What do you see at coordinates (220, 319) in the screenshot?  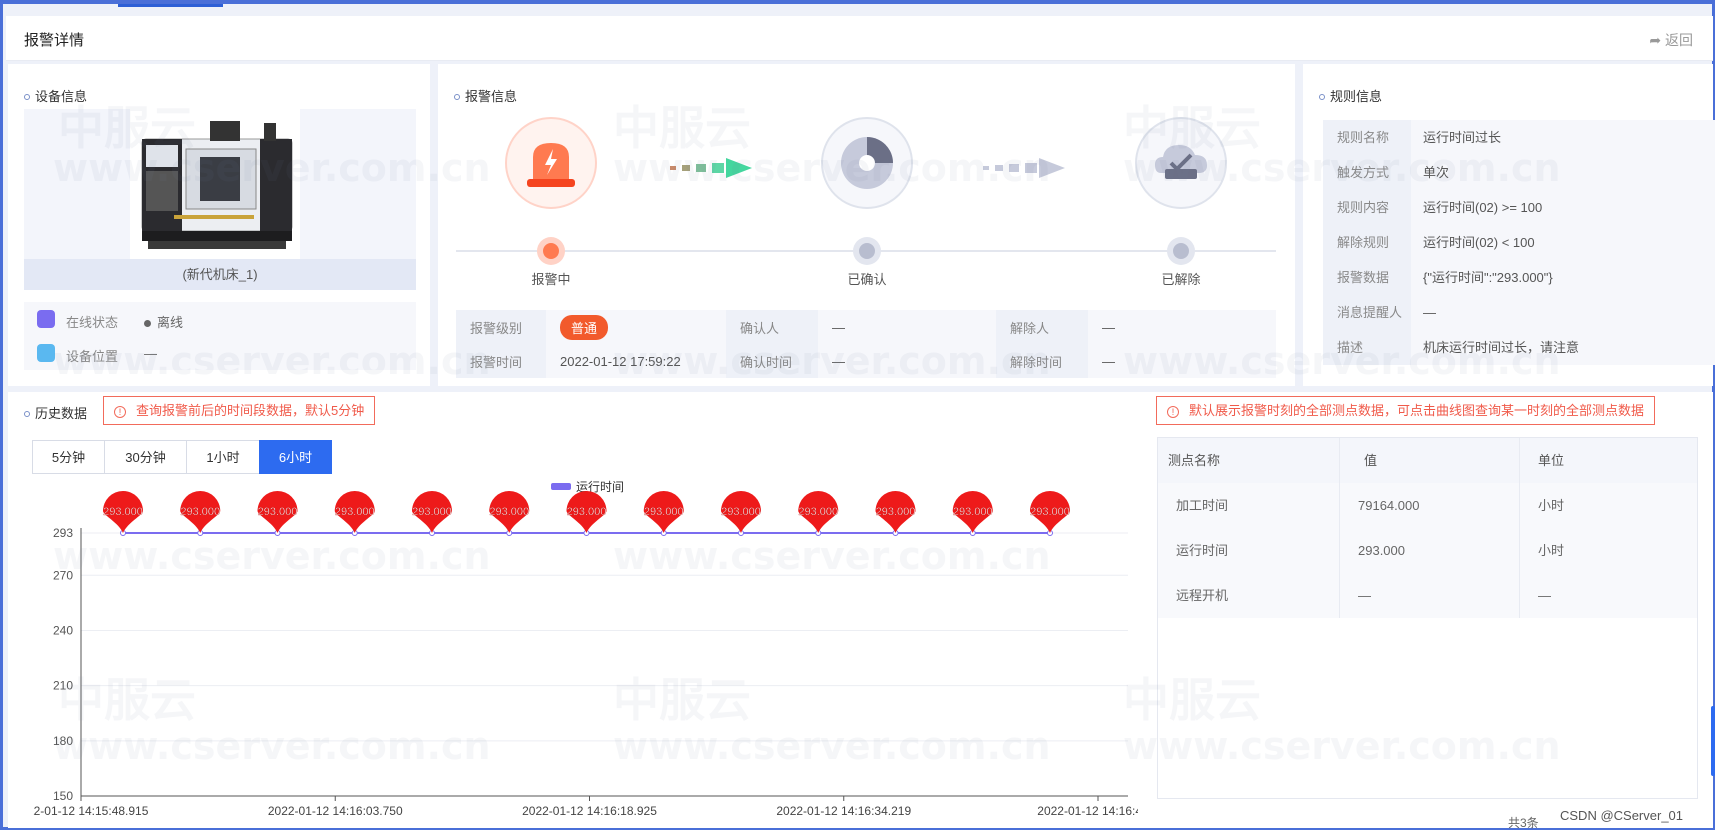 I see `device-status-row: 在线状态 离线` at bounding box center [220, 319].